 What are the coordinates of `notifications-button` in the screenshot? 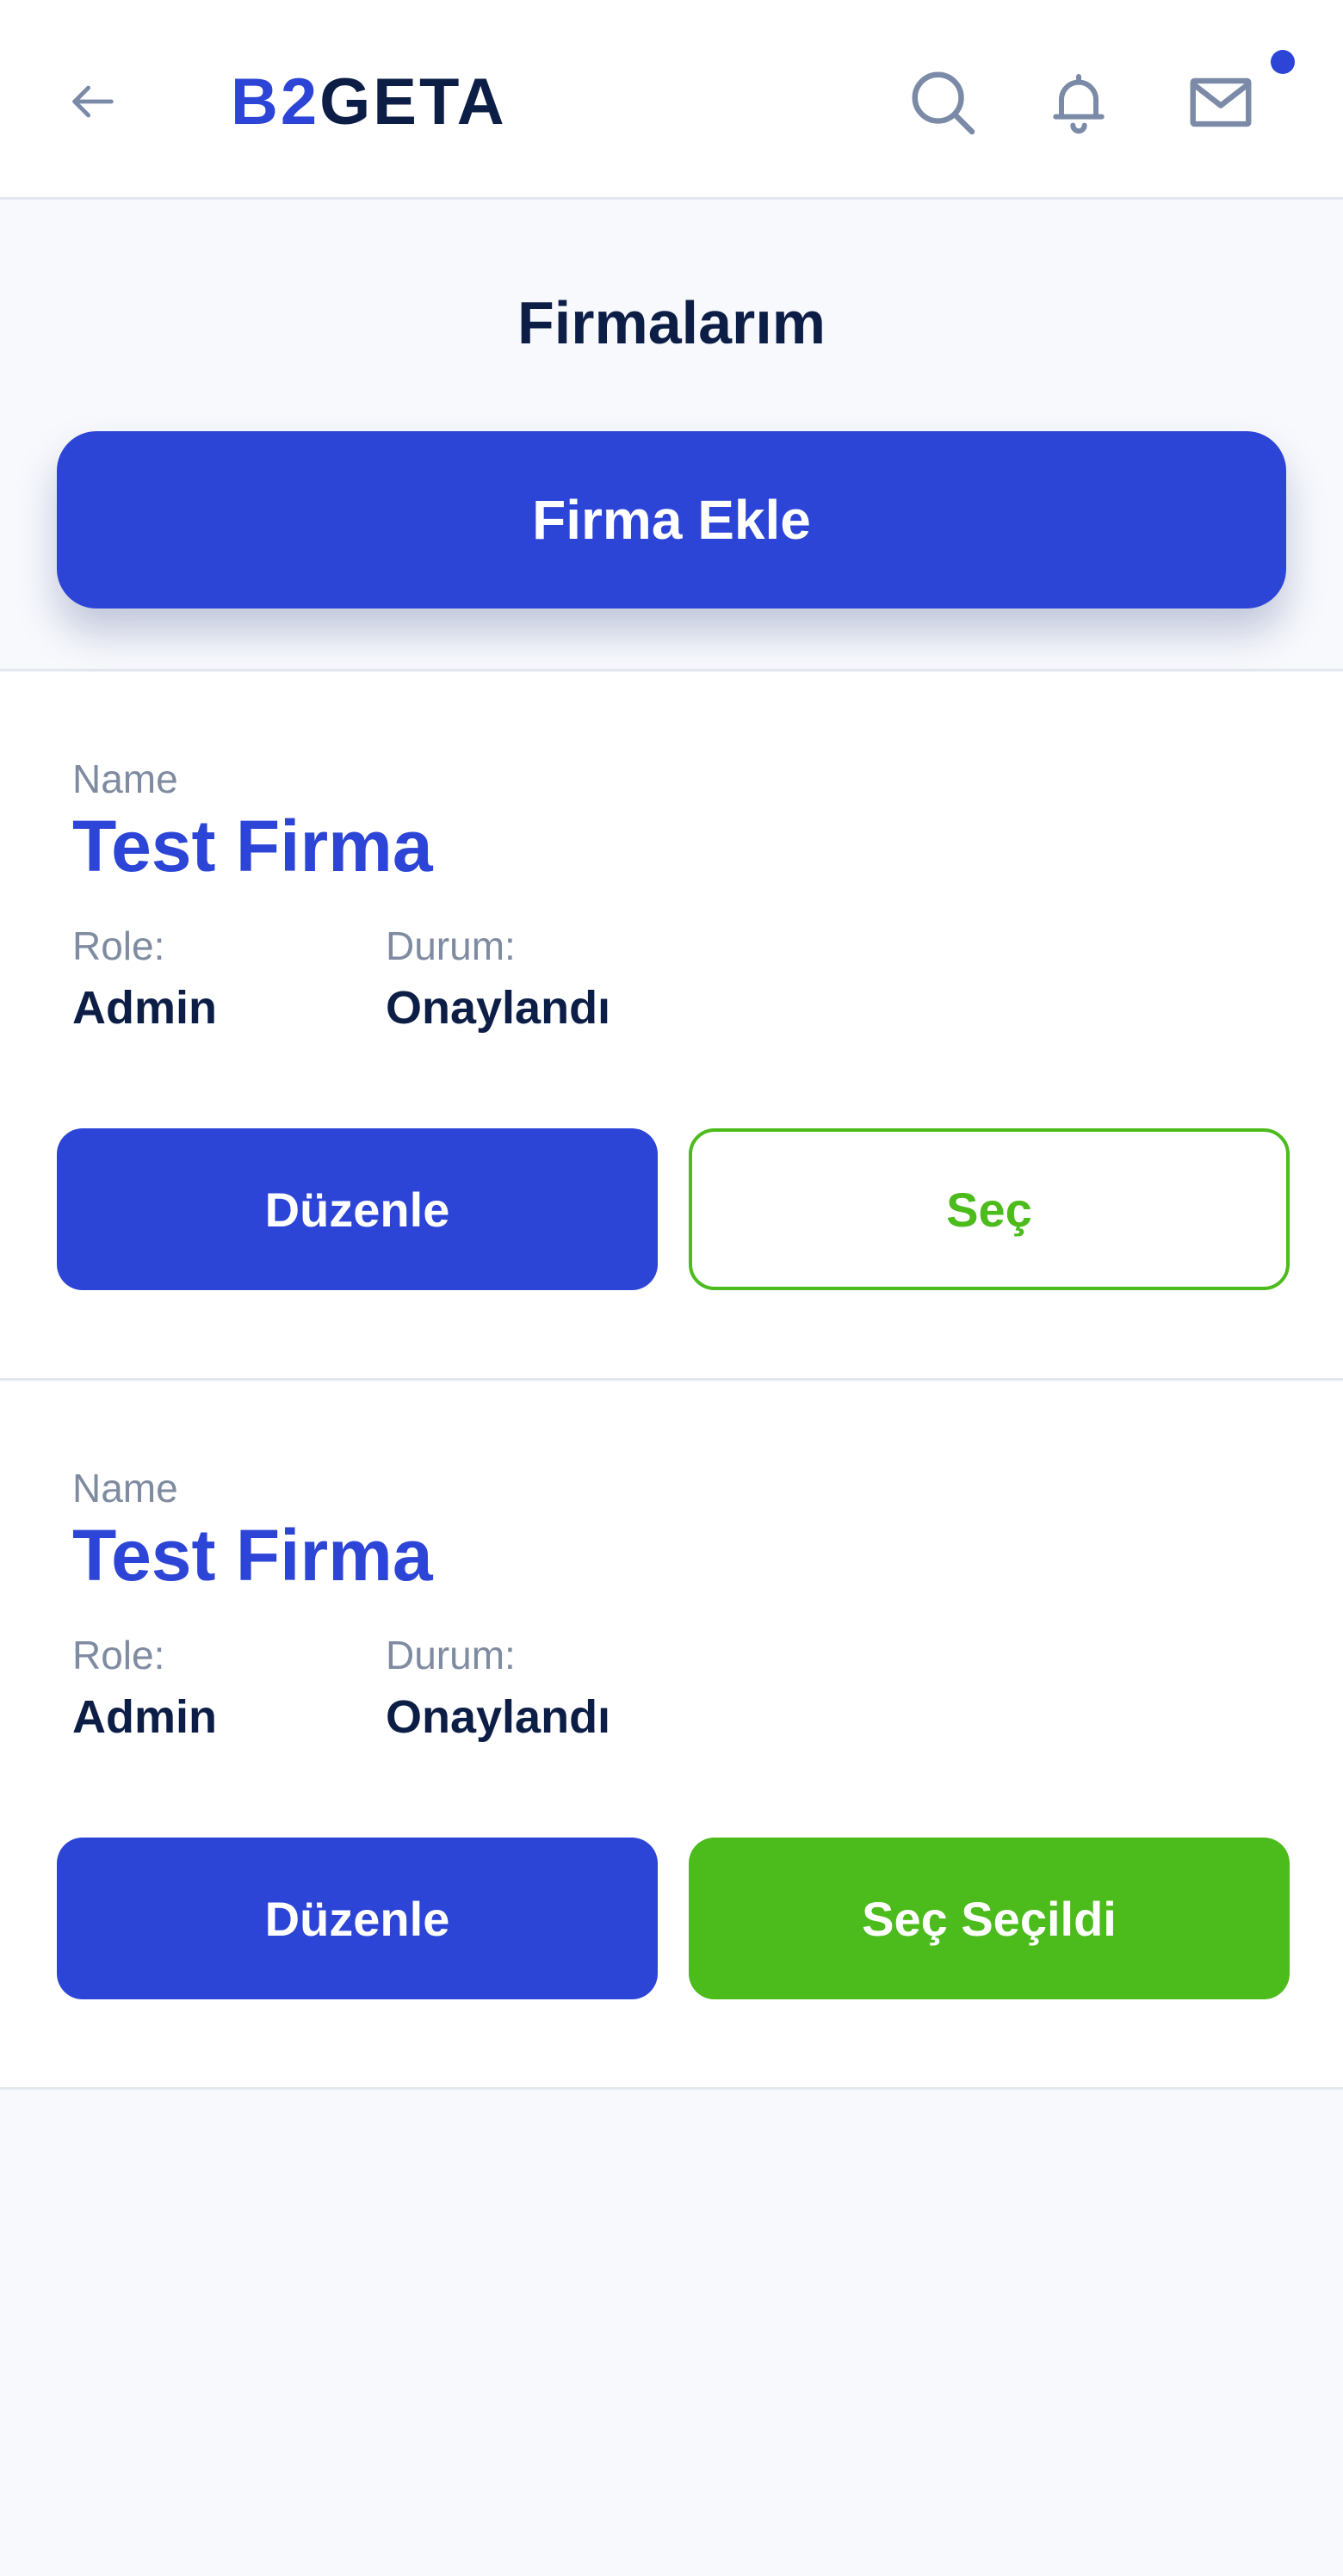 It's located at (1079, 102).